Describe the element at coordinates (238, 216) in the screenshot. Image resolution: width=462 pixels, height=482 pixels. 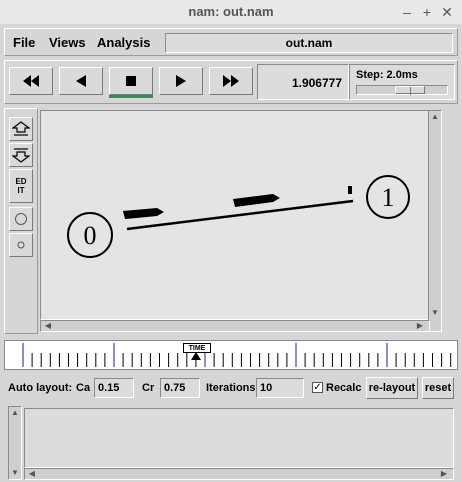
I see `network-view: 0 1` at that location.